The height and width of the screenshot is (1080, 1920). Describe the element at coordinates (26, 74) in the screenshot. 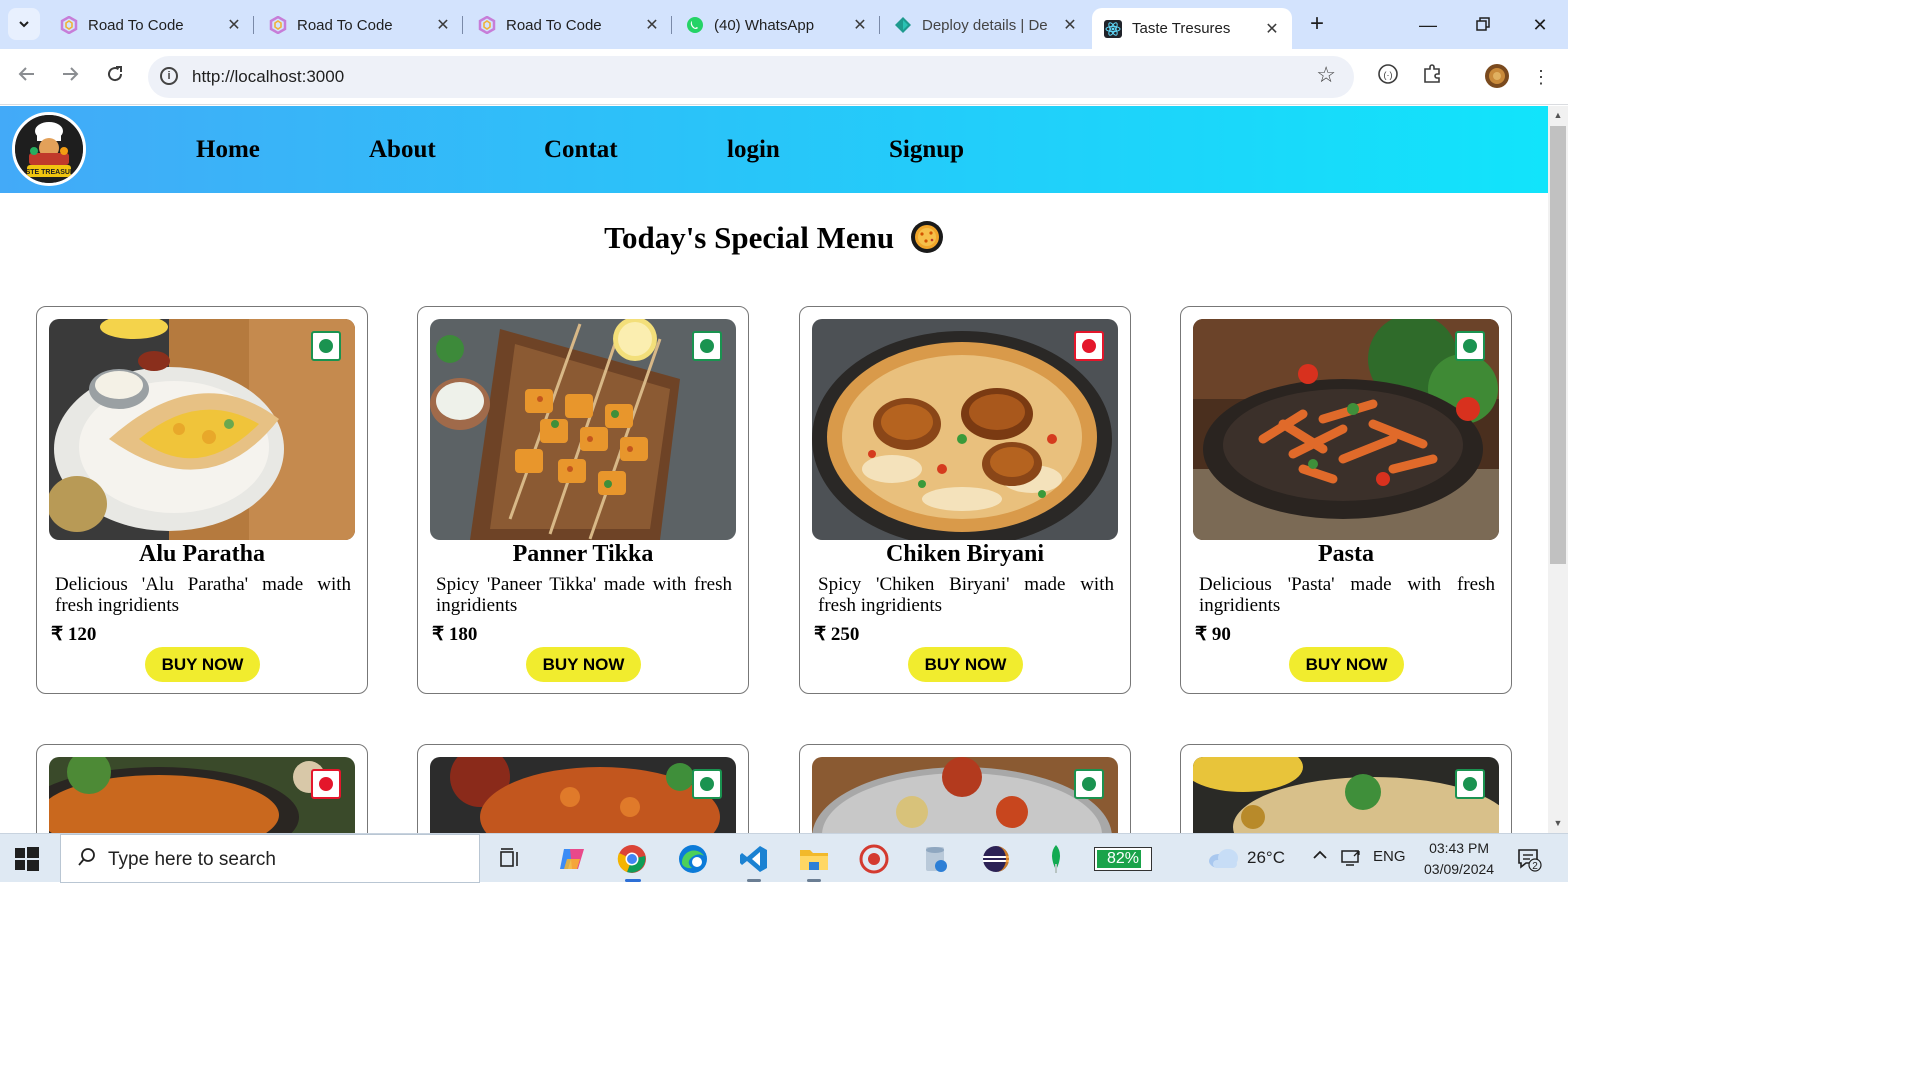

I see `back-arrow-icon` at that location.